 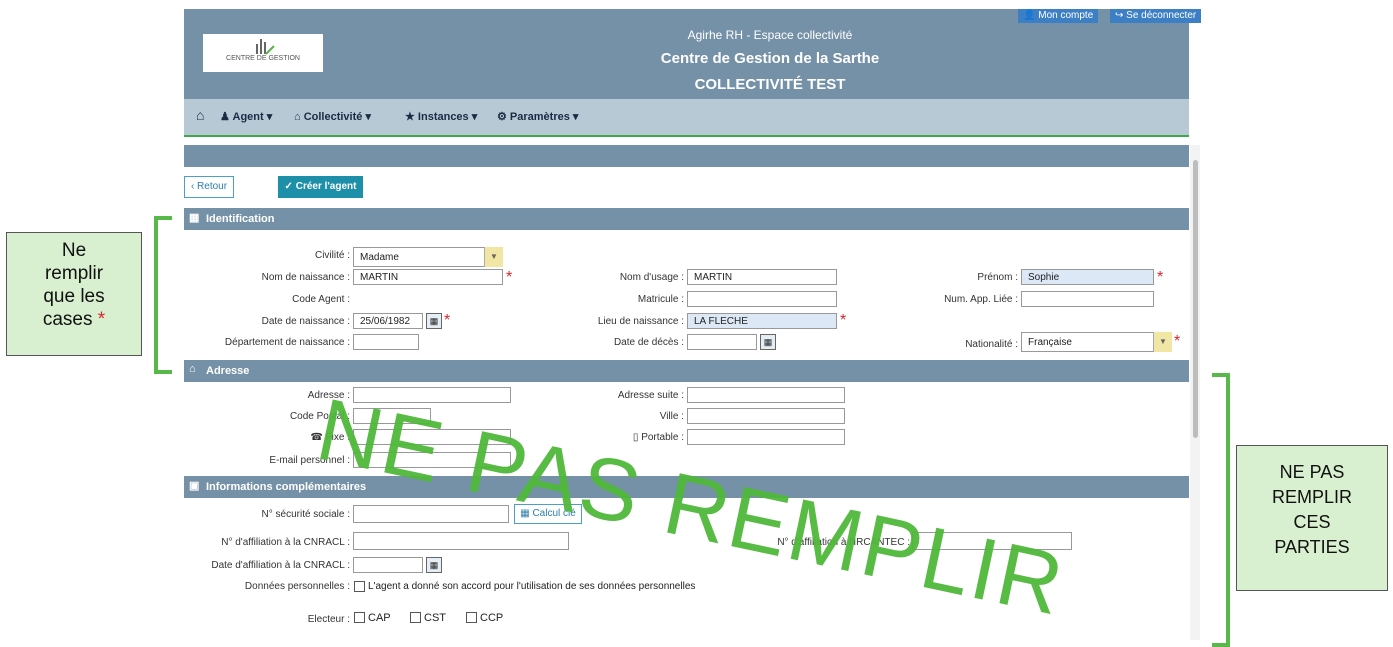 What do you see at coordinates (332, 255) in the screenshot?
I see `civility-label: Civilité :` at bounding box center [332, 255].